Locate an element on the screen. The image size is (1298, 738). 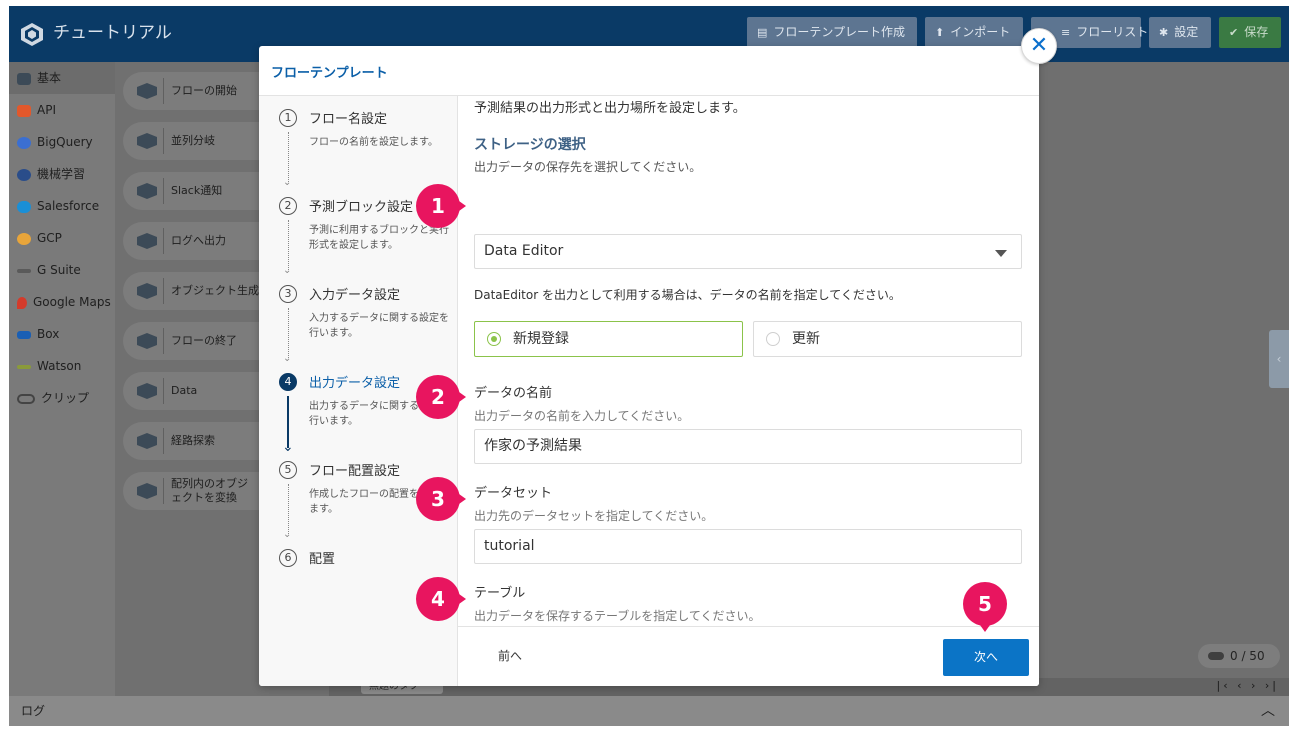
cloud-icon is located at coordinates (24, 206).